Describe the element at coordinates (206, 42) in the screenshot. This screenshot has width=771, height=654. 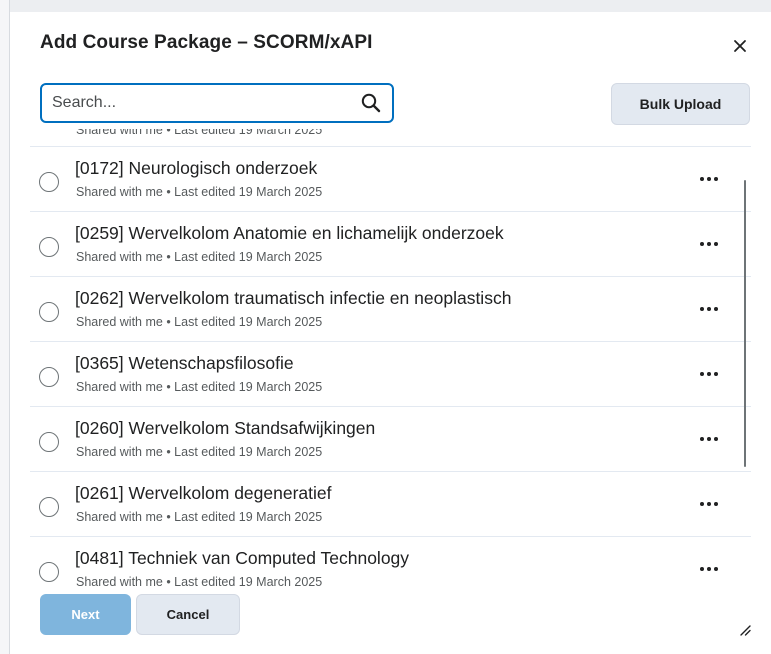
I see `dialog-title: Add Course Package – SCORM/xAPI` at that location.